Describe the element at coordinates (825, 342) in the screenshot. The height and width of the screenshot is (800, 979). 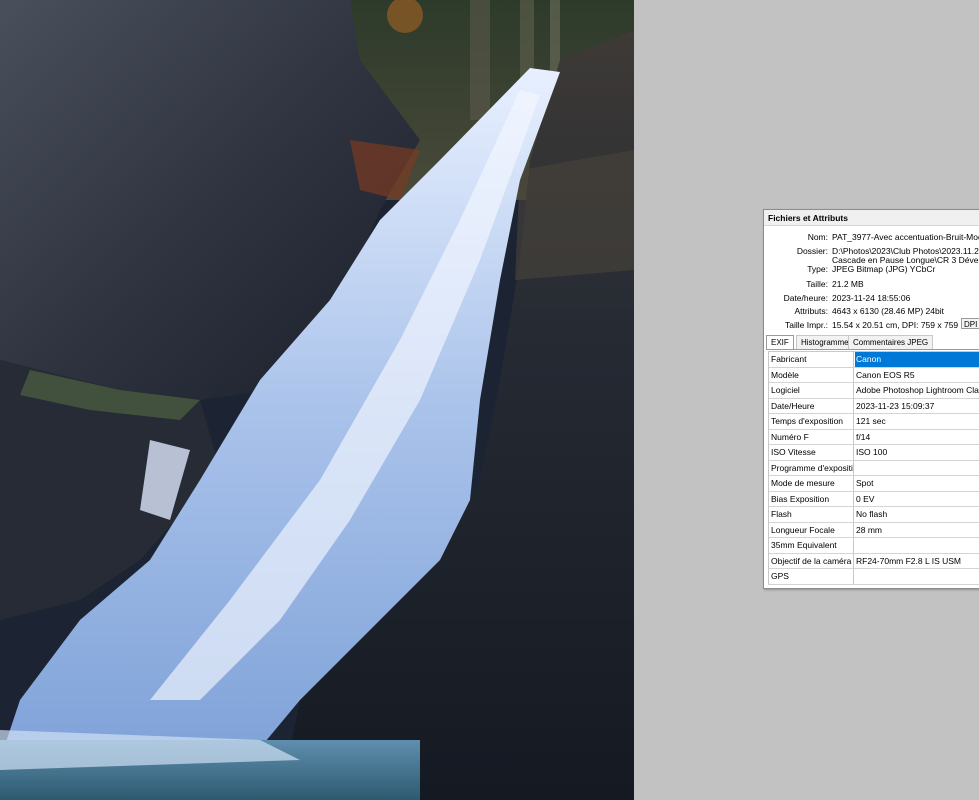
I see `tab-histogram: Histogramme` at that location.